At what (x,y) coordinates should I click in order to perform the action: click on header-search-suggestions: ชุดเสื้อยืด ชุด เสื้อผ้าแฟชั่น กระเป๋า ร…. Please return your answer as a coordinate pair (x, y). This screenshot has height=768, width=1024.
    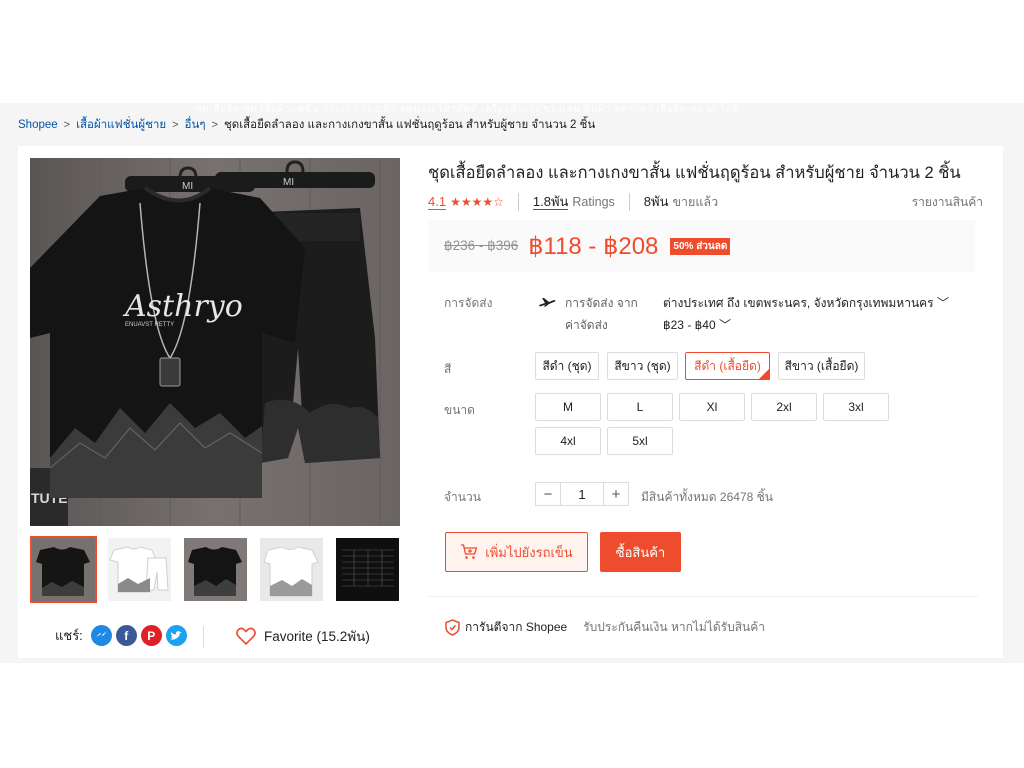
    Looking at the image, I should click on (467, 109).